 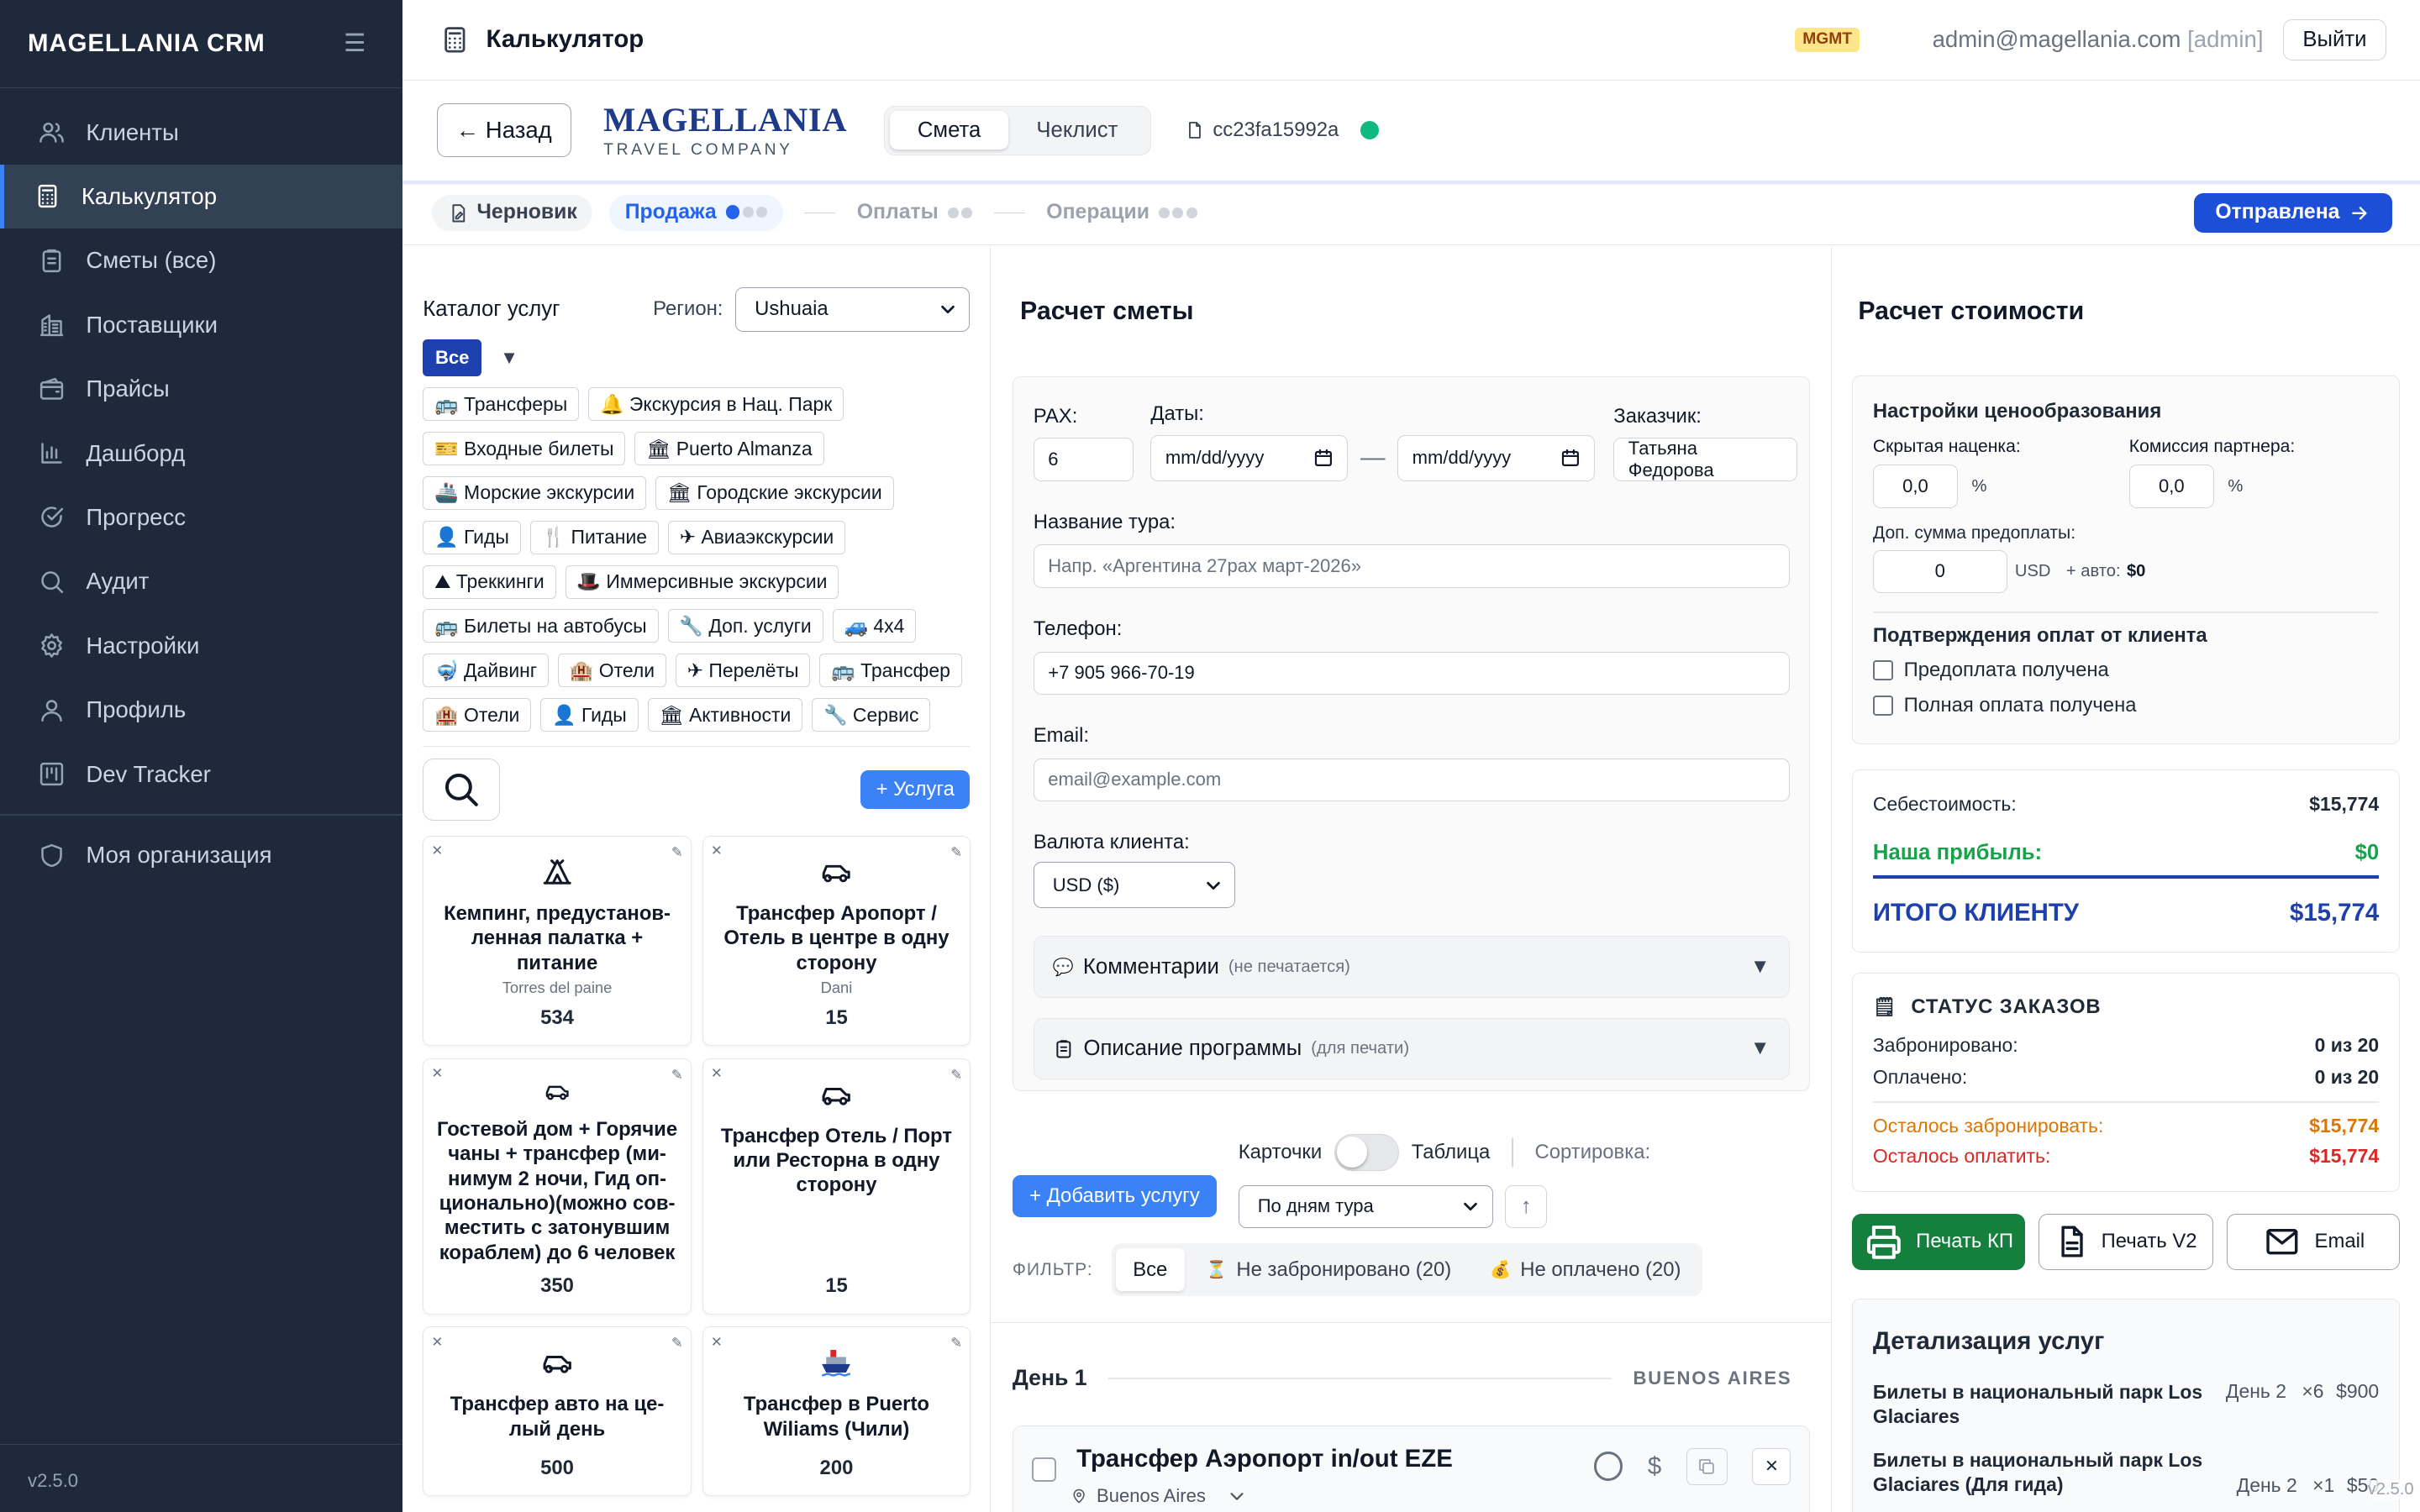 What do you see at coordinates (1237, 1496) in the screenshot?
I see `chevron-down-icon` at bounding box center [1237, 1496].